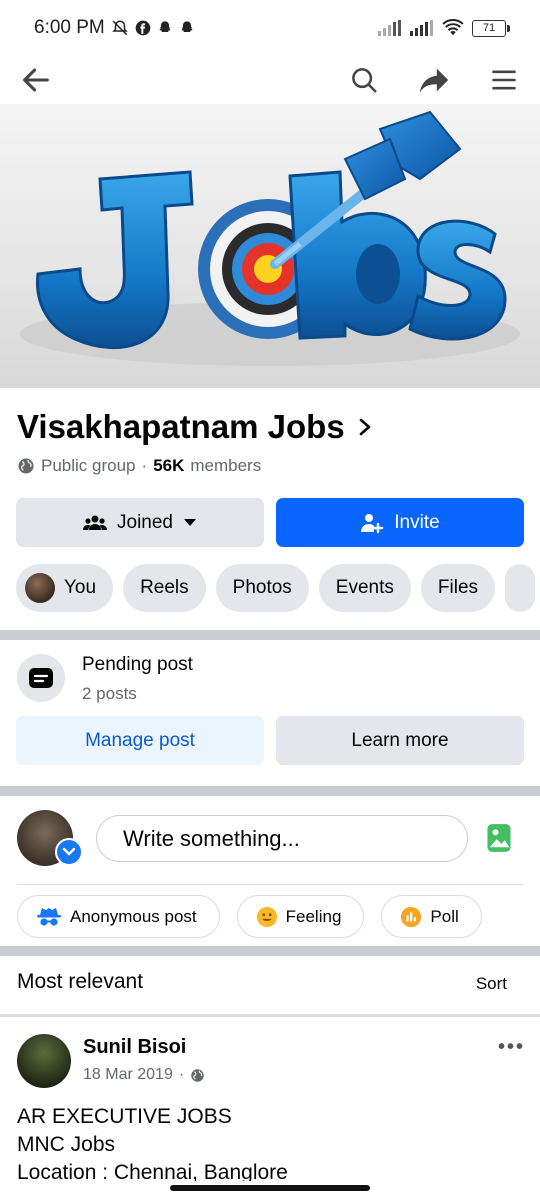 The height and width of the screenshot is (1200, 540). What do you see at coordinates (152, 1171) in the screenshot?
I see `post-line: Location : Chennai, Banglore` at bounding box center [152, 1171].